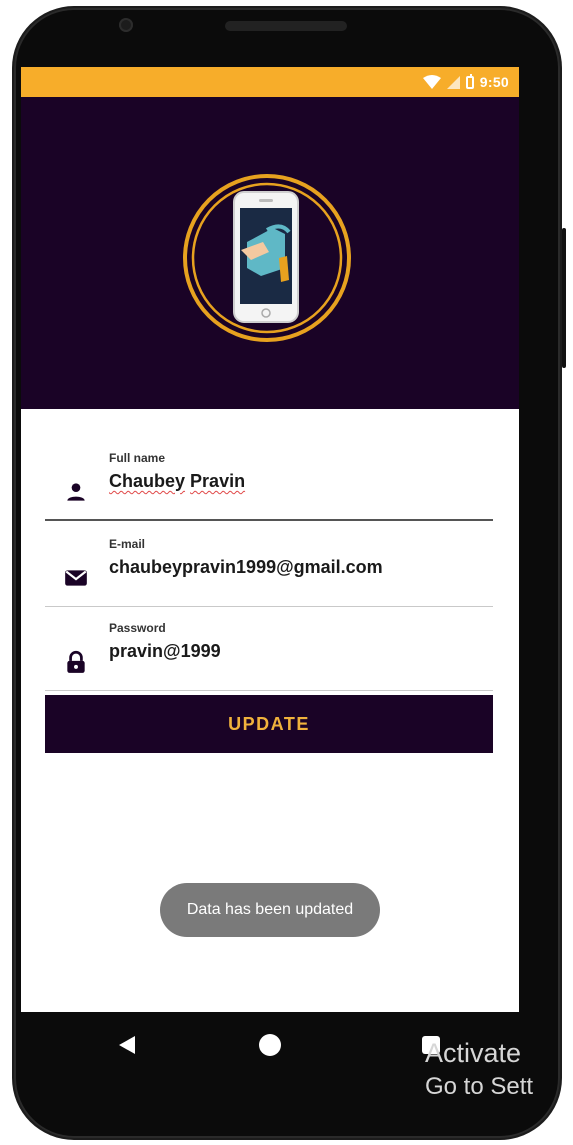 The height and width of the screenshot is (1145, 573). Describe the element at coordinates (165, 651) in the screenshot. I see `password-value: pravin@1999` at that location.